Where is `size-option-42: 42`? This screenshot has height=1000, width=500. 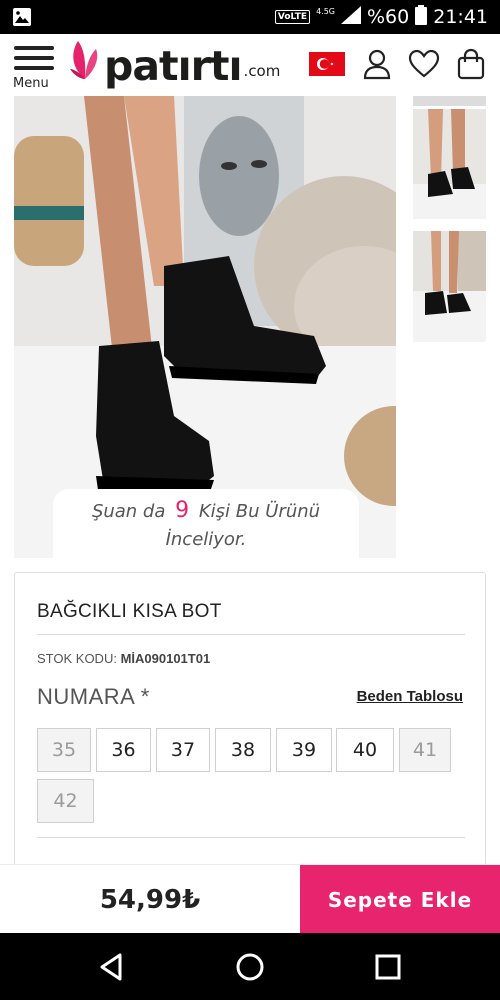
size-option-42: 42 is located at coordinates (65, 801).